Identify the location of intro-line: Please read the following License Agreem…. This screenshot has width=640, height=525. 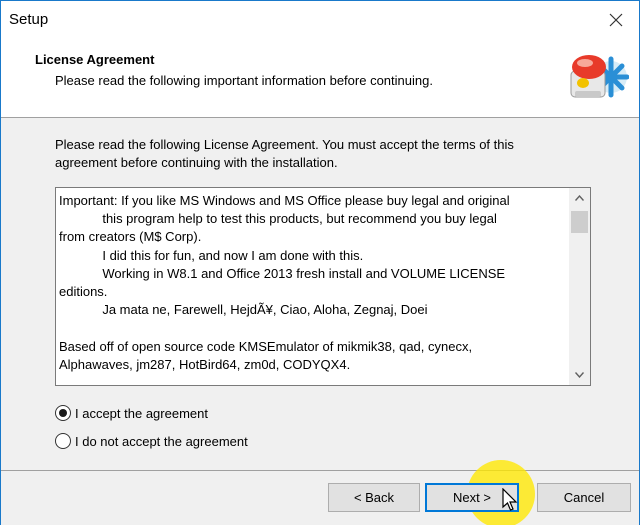
(284, 144).